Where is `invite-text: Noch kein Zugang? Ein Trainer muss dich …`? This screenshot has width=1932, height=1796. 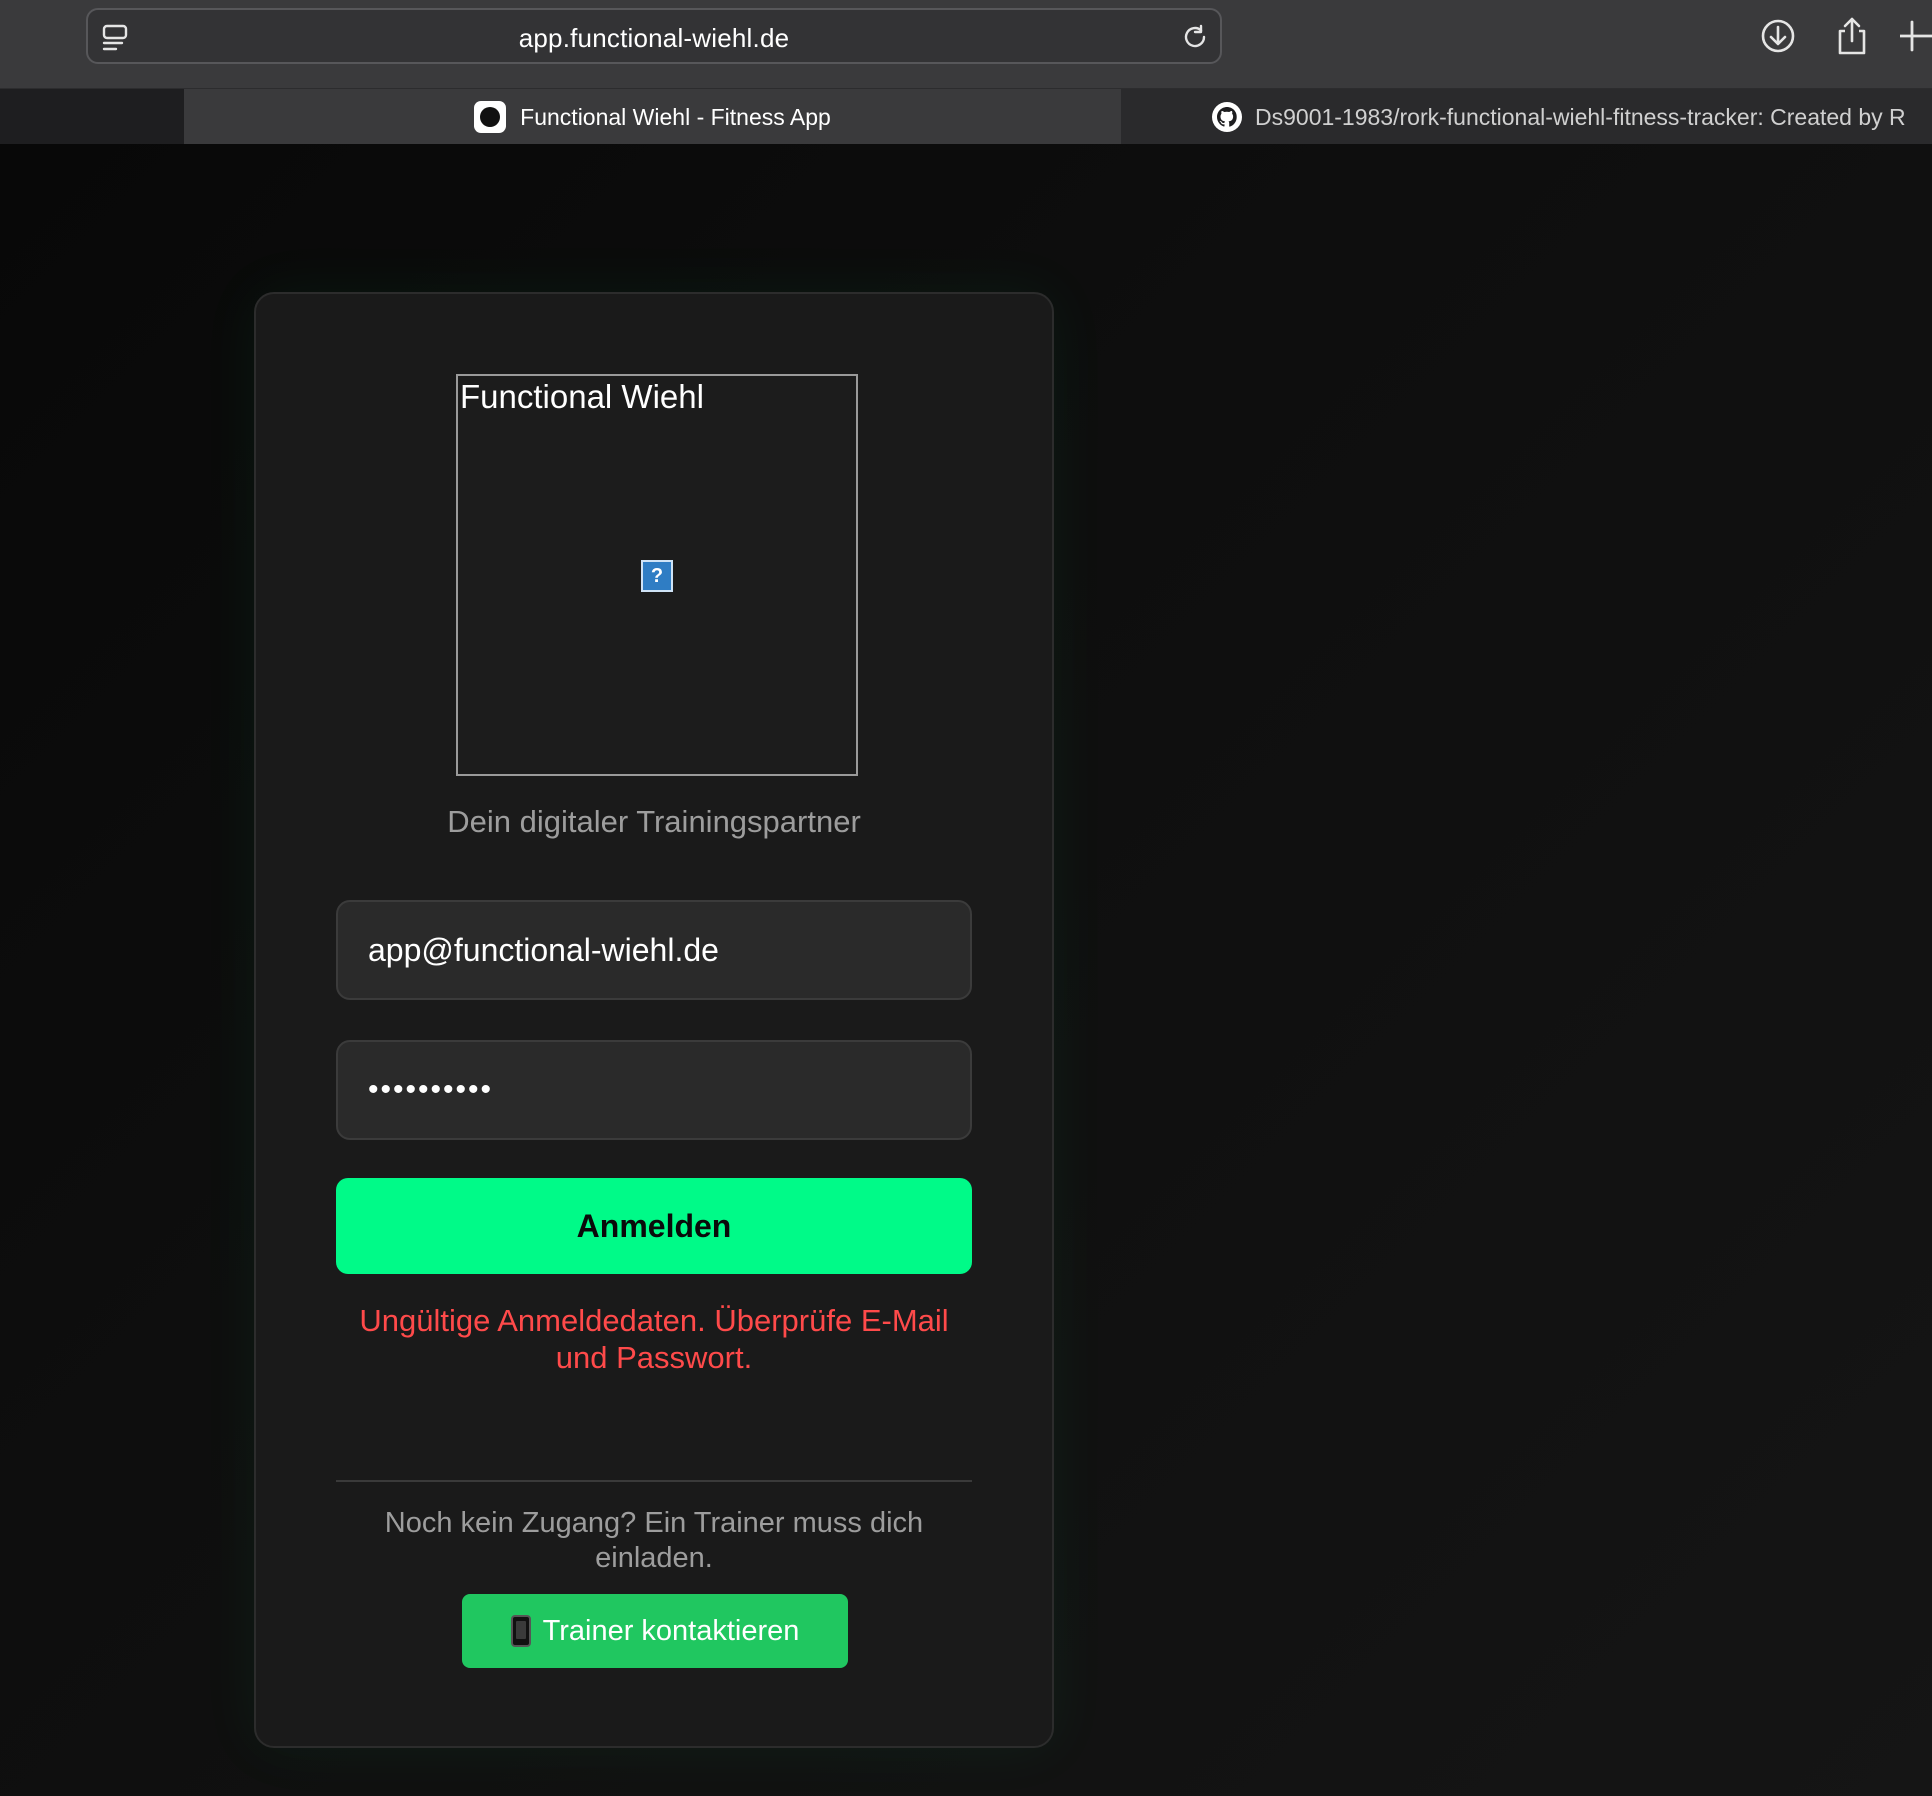 invite-text: Noch kein Zugang? Ein Trainer muss dich … is located at coordinates (654, 1540).